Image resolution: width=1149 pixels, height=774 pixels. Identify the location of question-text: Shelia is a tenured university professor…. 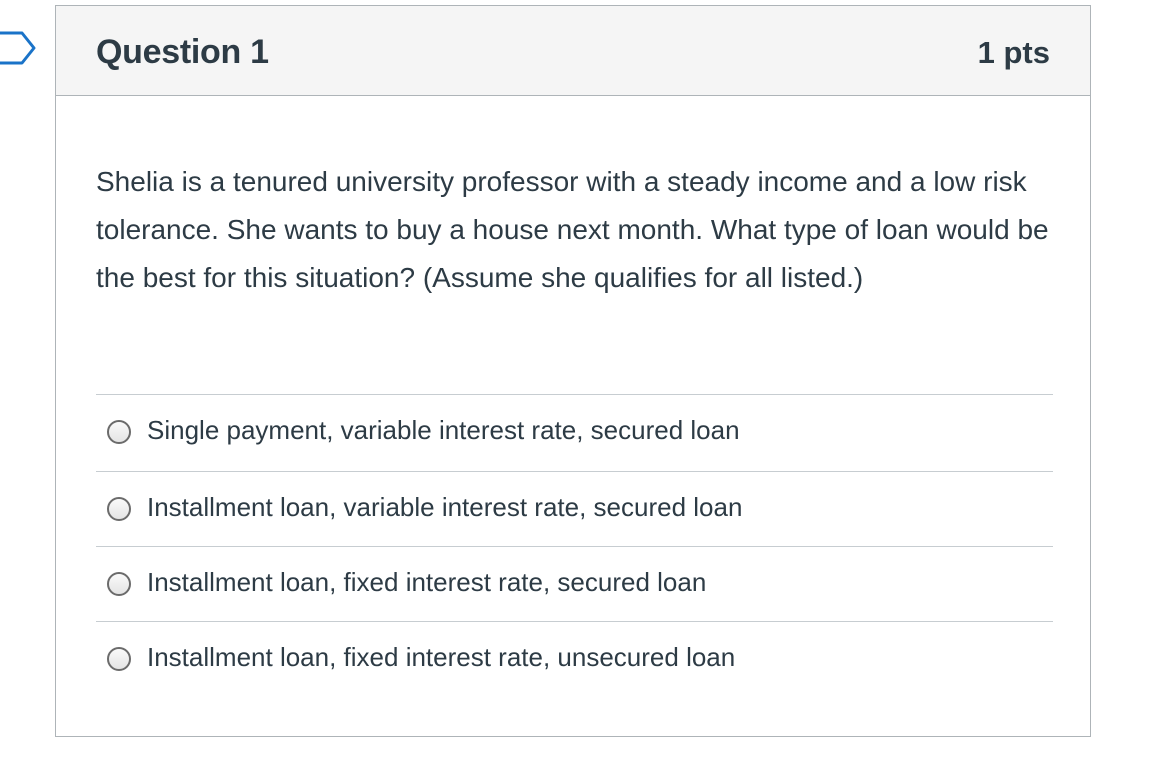
(572, 229).